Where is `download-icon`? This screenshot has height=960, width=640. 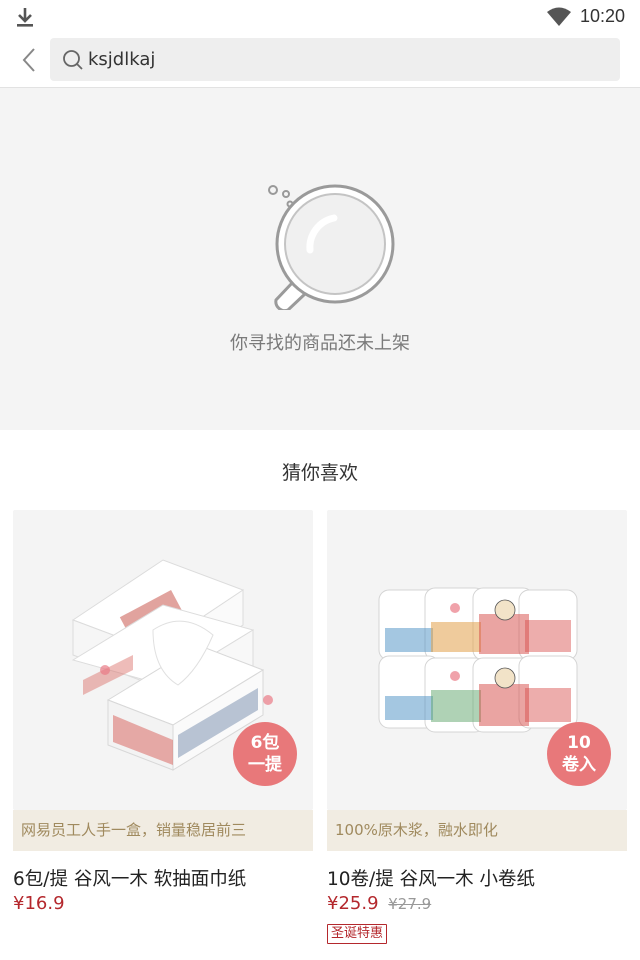
download-icon is located at coordinates (25, 17).